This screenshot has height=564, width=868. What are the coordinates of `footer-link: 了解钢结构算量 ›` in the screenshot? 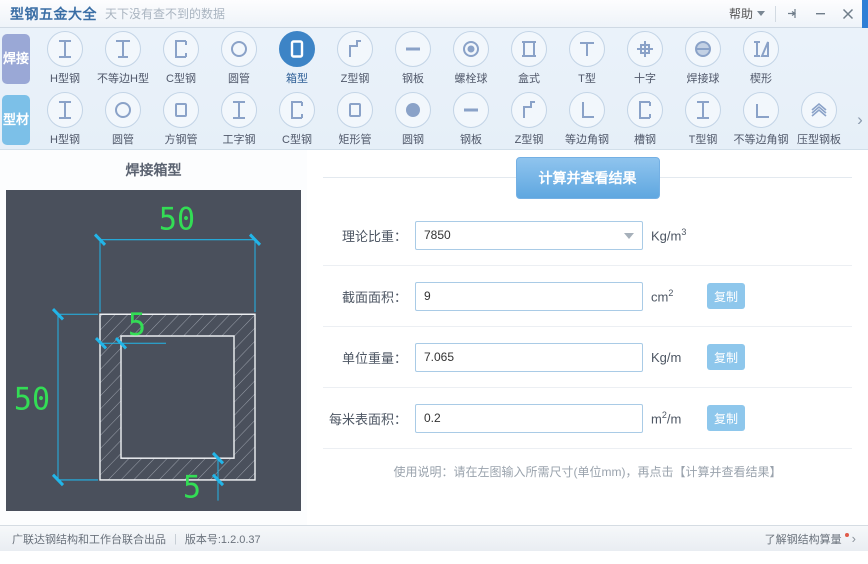 It's located at (810, 539).